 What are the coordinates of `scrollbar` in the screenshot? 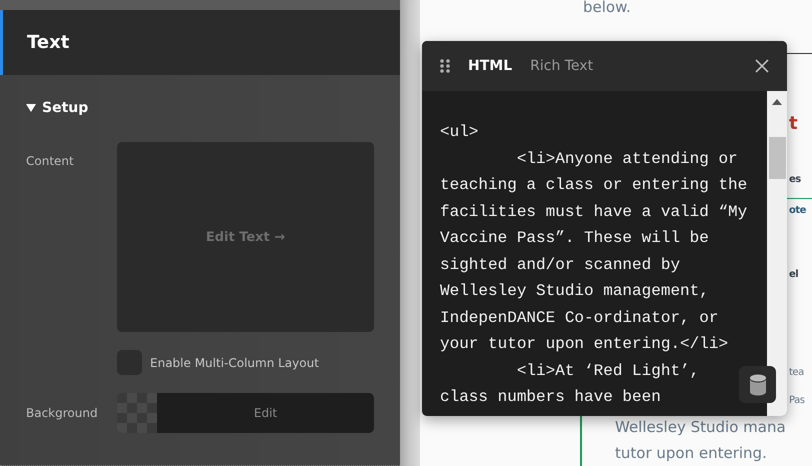 It's located at (777, 253).